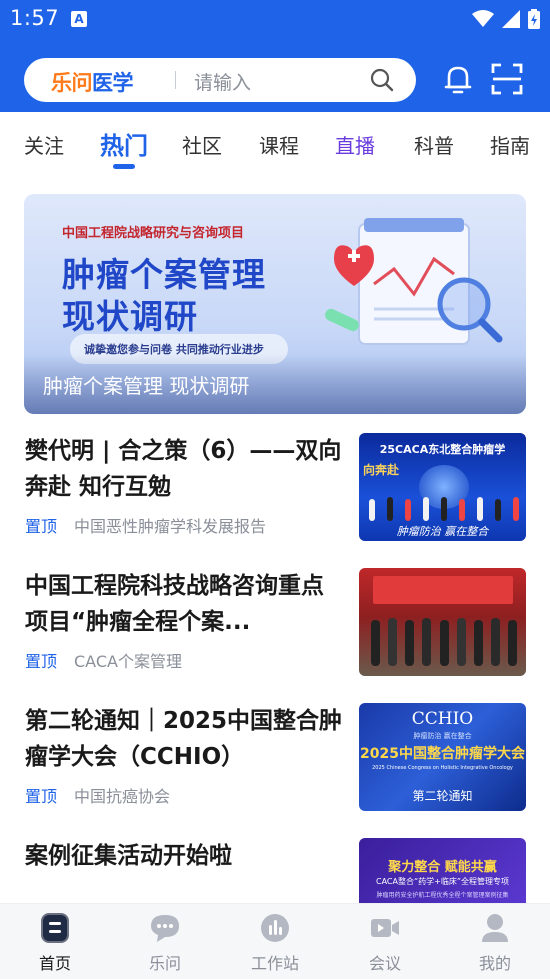 The height and width of the screenshot is (979, 550). What do you see at coordinates (146, 386) in the screenshot?
I see `banner-caption: 肿瘤个案管理 现状调研` at bounding box center [146, 386].